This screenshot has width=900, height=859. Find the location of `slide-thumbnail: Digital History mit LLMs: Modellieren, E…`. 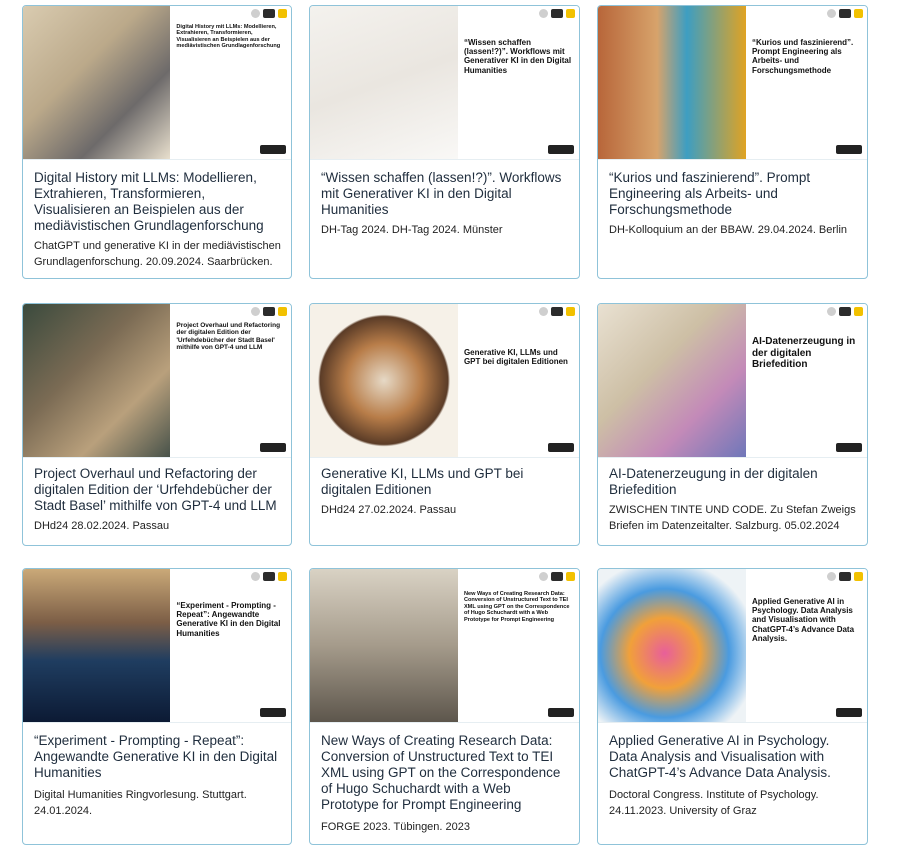

slide-thumbnail: Digital History mit LLMs: Modellieren, E… is located at coordinates (157, 83).